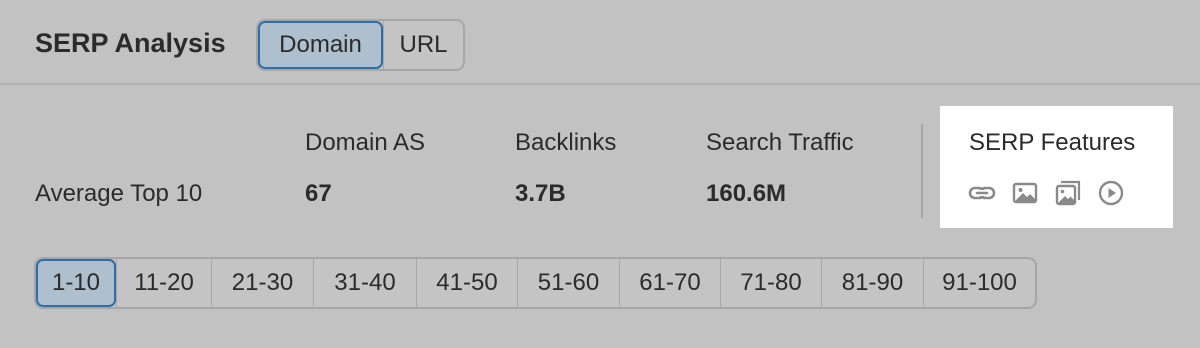 The image size is (1200, 348). What do you see at coordinates (365, 142) in the screenshot?
I see `domain-as-label: Domain AS` at bounding box center [365, 142].